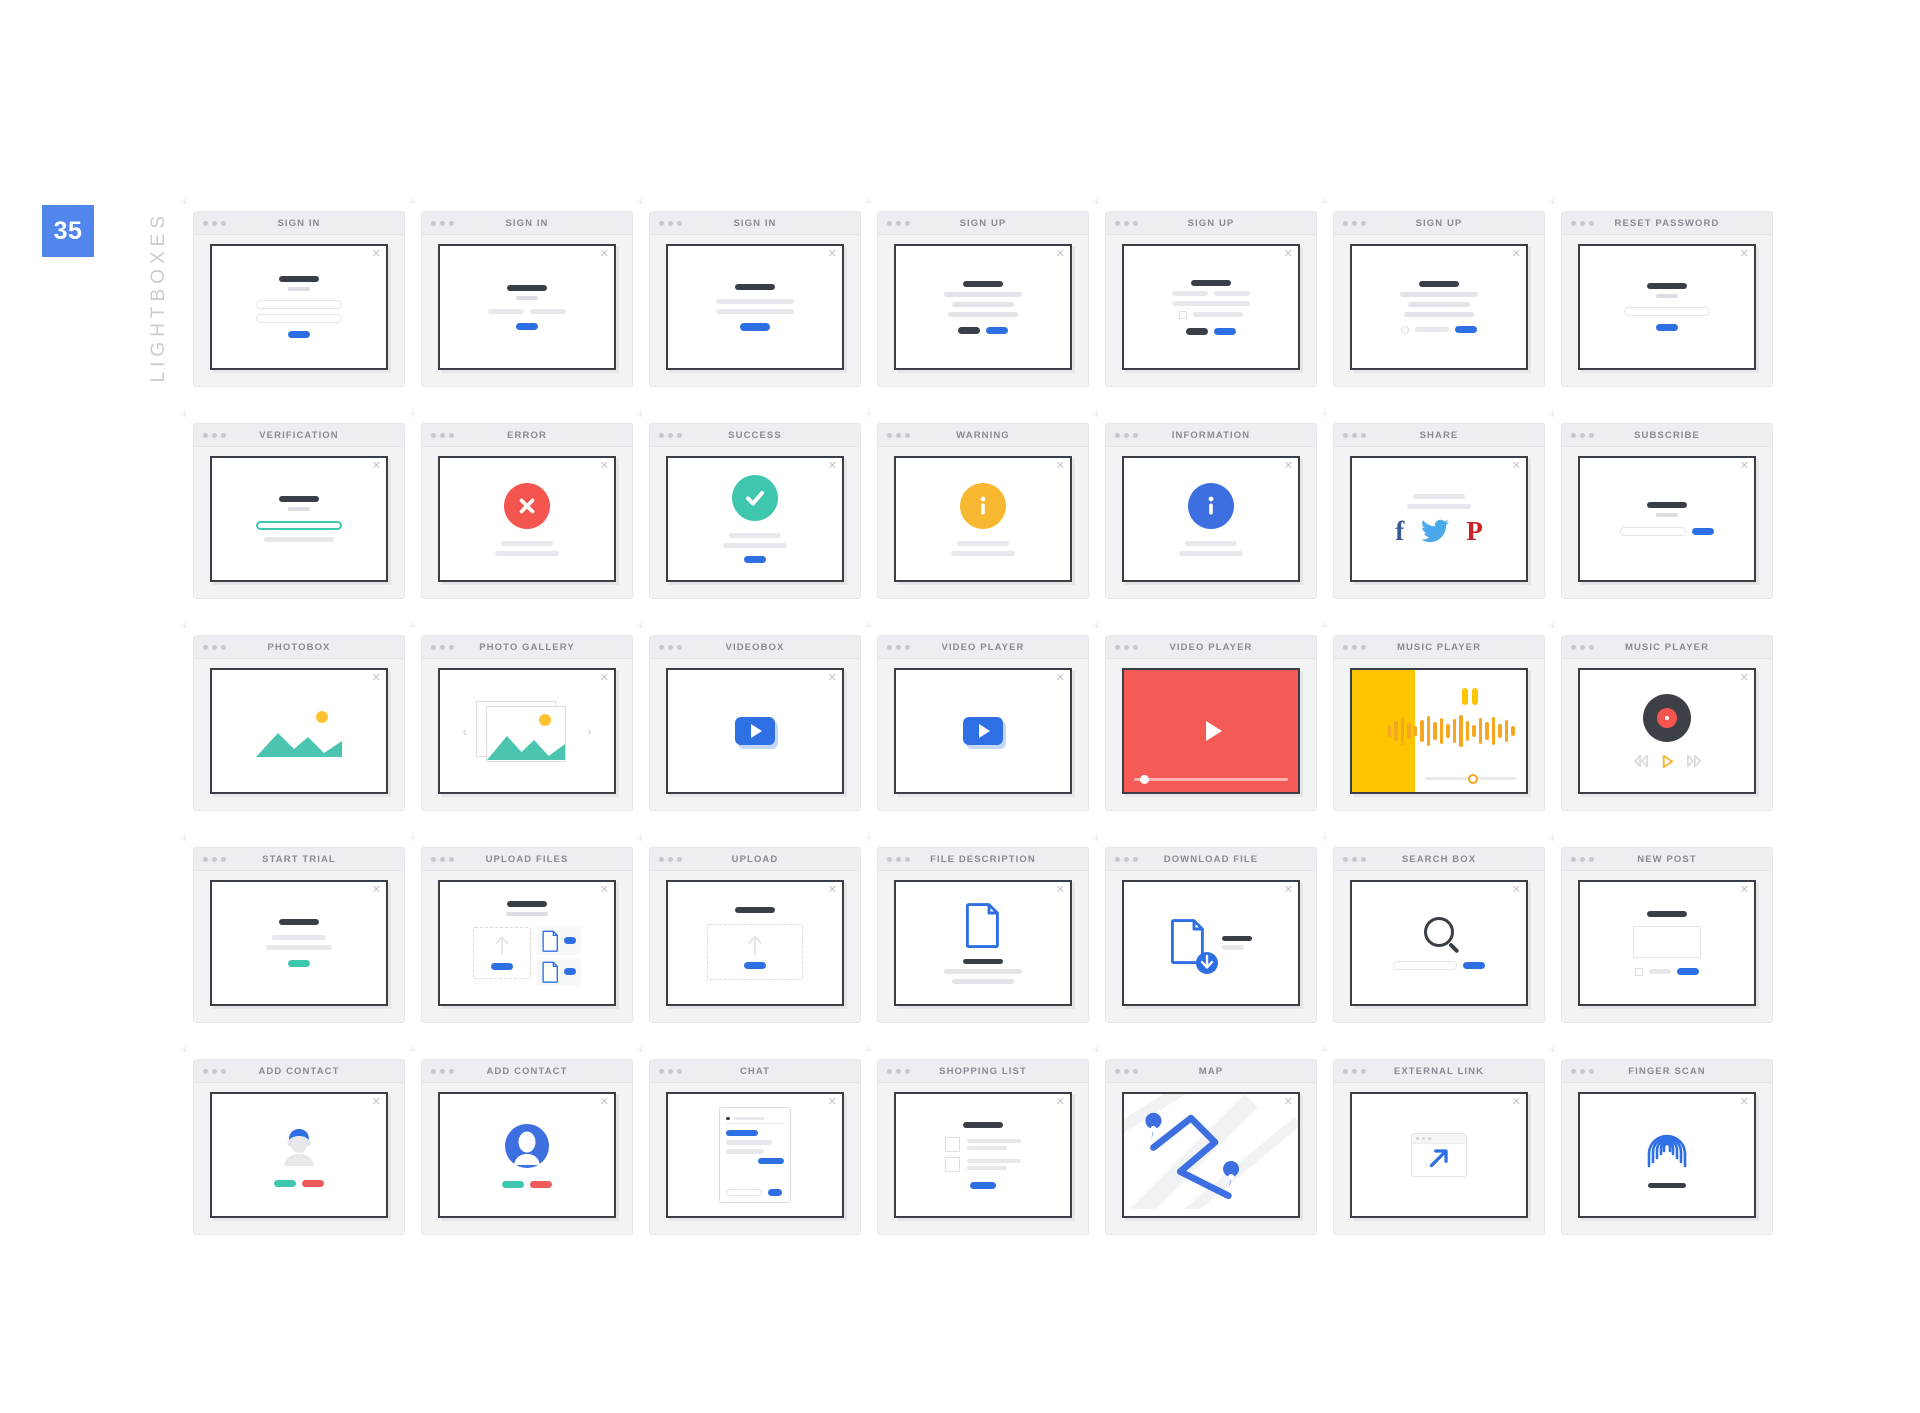 This screenshot has height=1413, width=1920. I want to click on terms-checkbox, so click(1183, 314).